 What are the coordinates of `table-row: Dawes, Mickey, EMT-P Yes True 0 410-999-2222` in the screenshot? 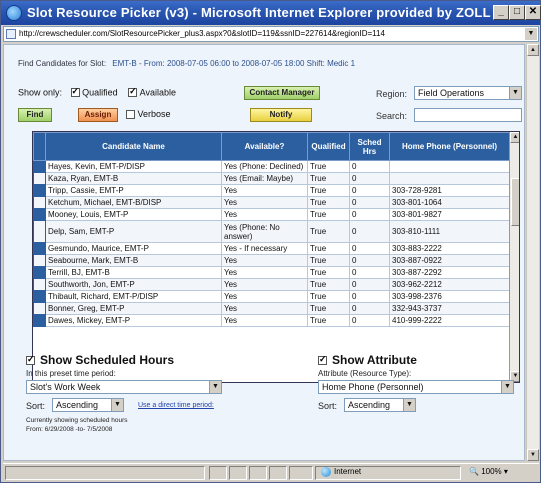 It's located at (271, 320).